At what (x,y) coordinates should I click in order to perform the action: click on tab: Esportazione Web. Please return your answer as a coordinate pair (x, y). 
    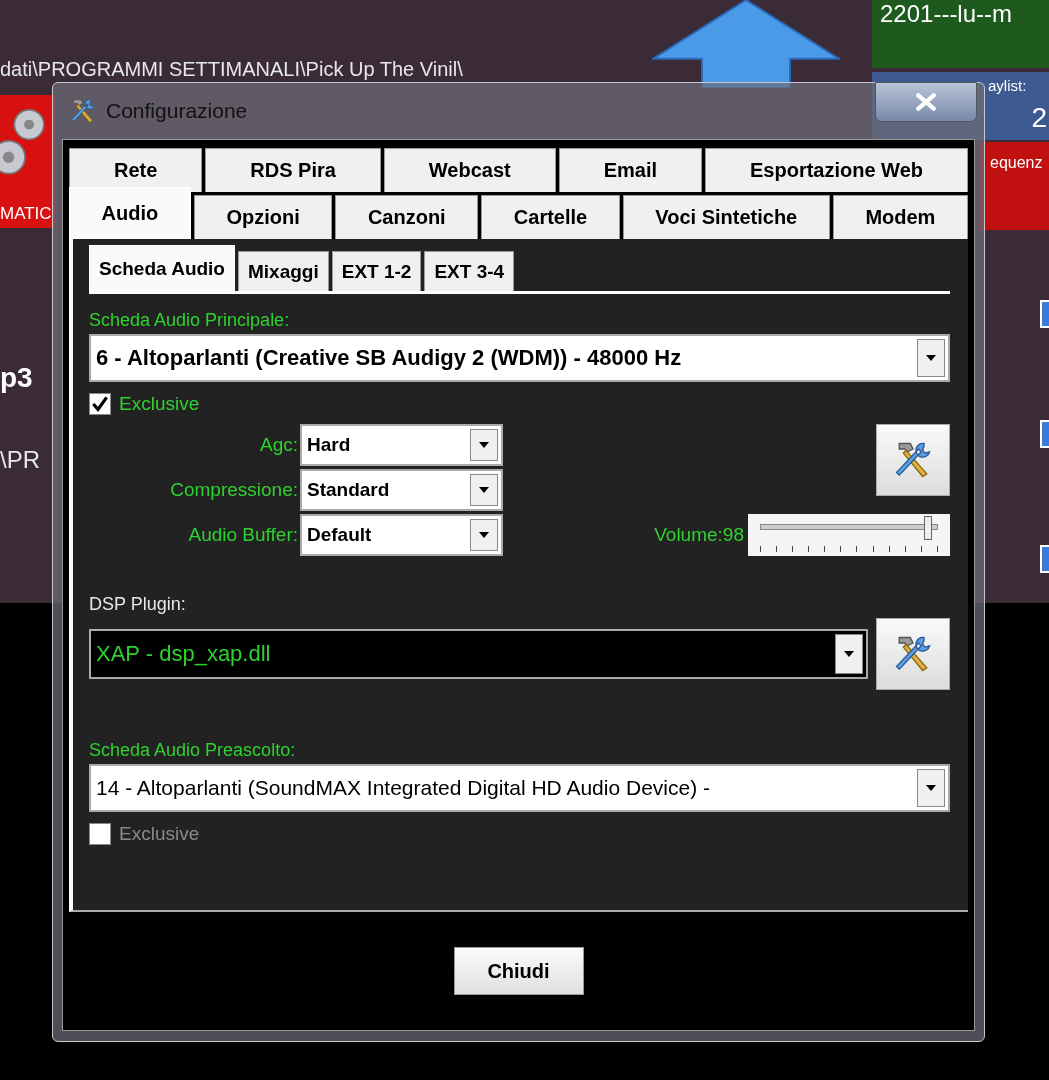
    Looking at the image, I should click on (836, 170).